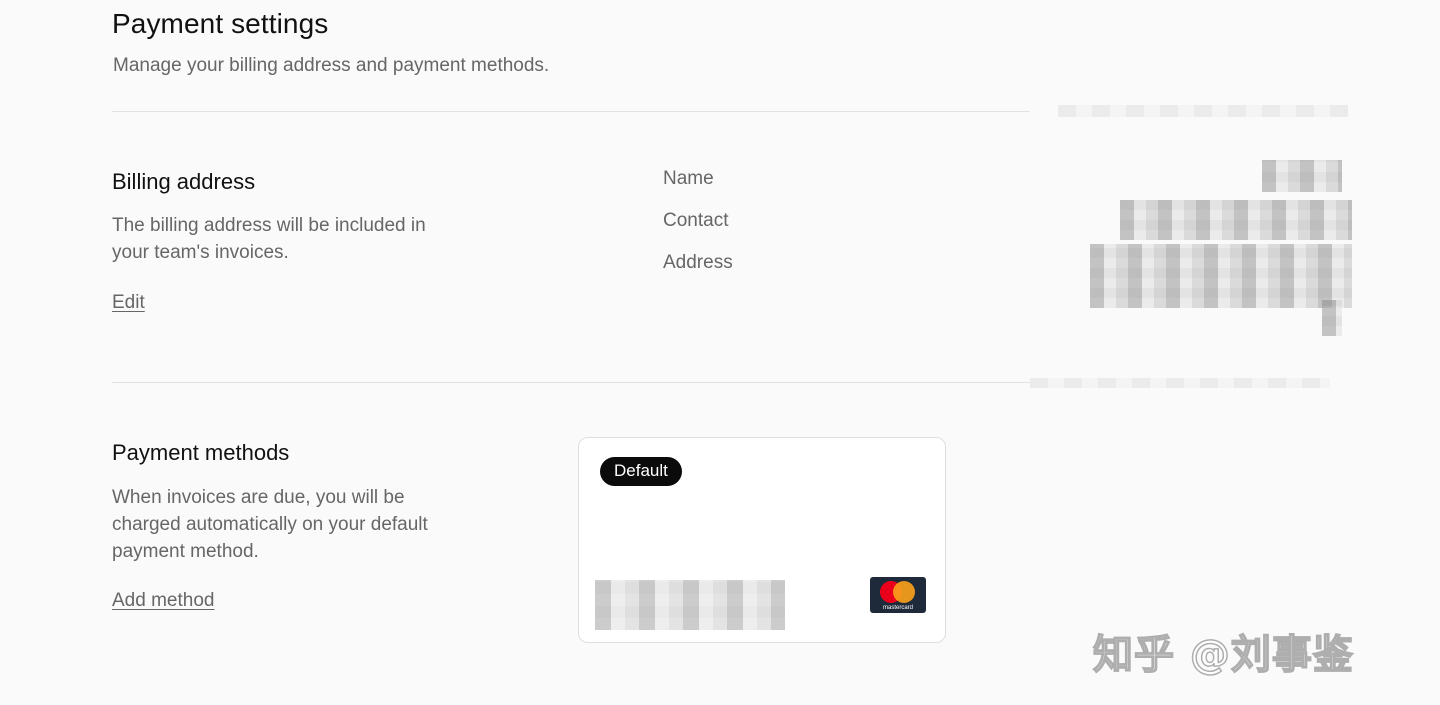 The width and height of the screenshot is (1440, 705). Describe the element at coordinates (696, 220) in the screenshot. I see `field-label-contact: Contact` at that location.